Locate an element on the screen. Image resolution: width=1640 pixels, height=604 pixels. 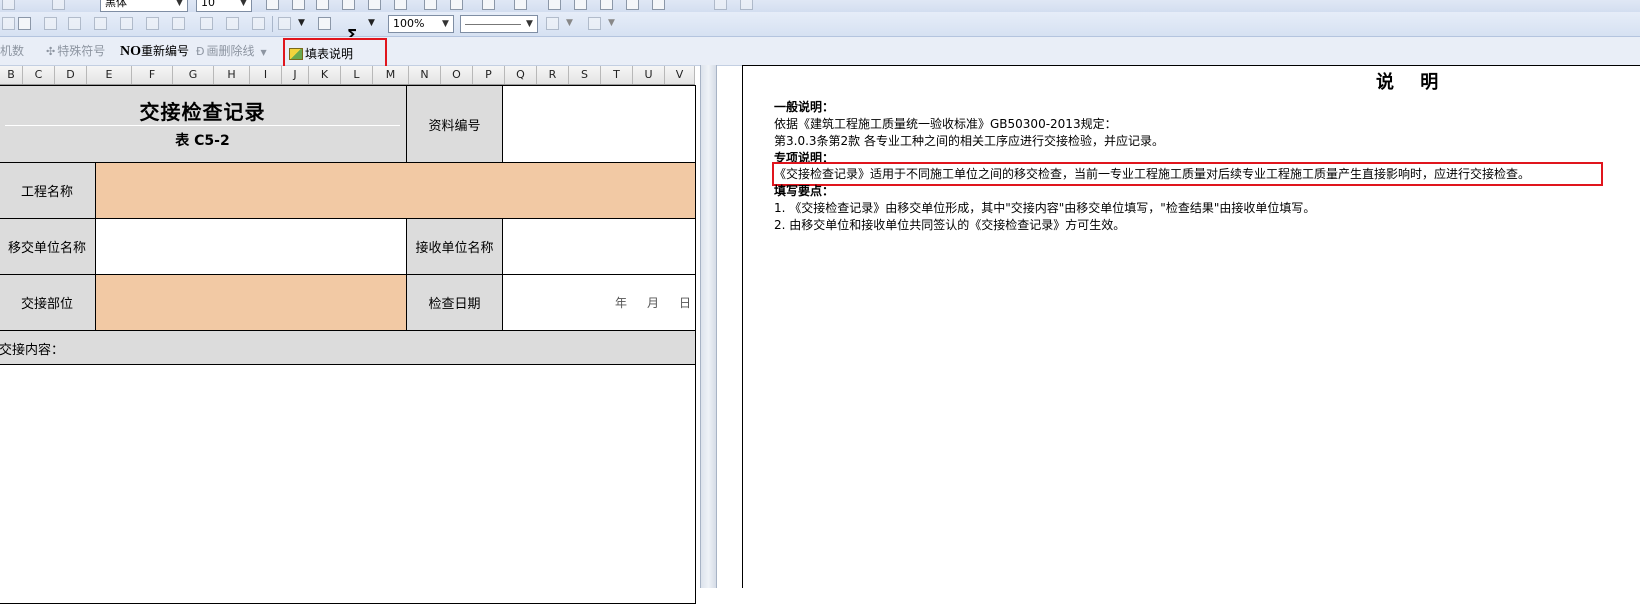
column-header: T is located at coordinates (617, 75).